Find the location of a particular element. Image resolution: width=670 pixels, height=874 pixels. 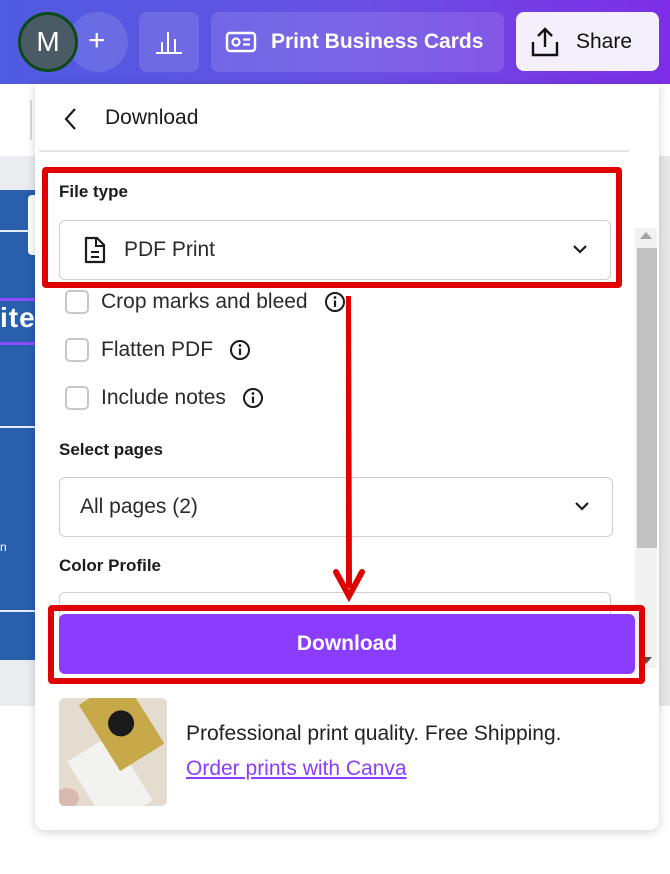

panel-scrollbar is located at coordinates (646, 448).